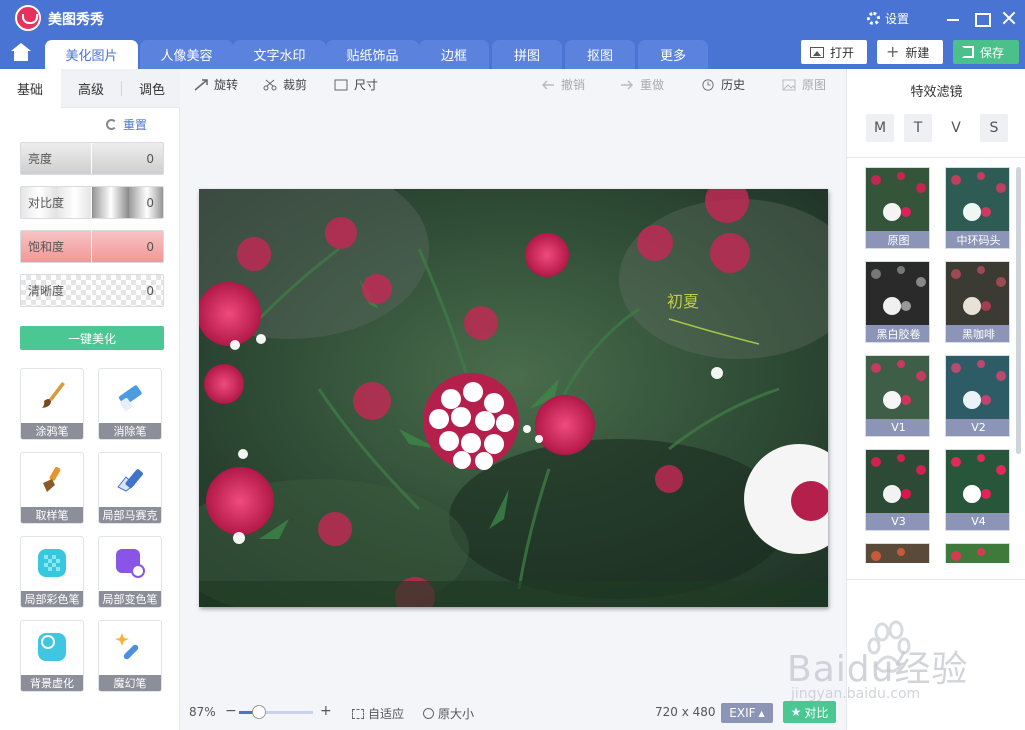  I want to click on saturation-slider: 饱和度 0, so click(92, 246).